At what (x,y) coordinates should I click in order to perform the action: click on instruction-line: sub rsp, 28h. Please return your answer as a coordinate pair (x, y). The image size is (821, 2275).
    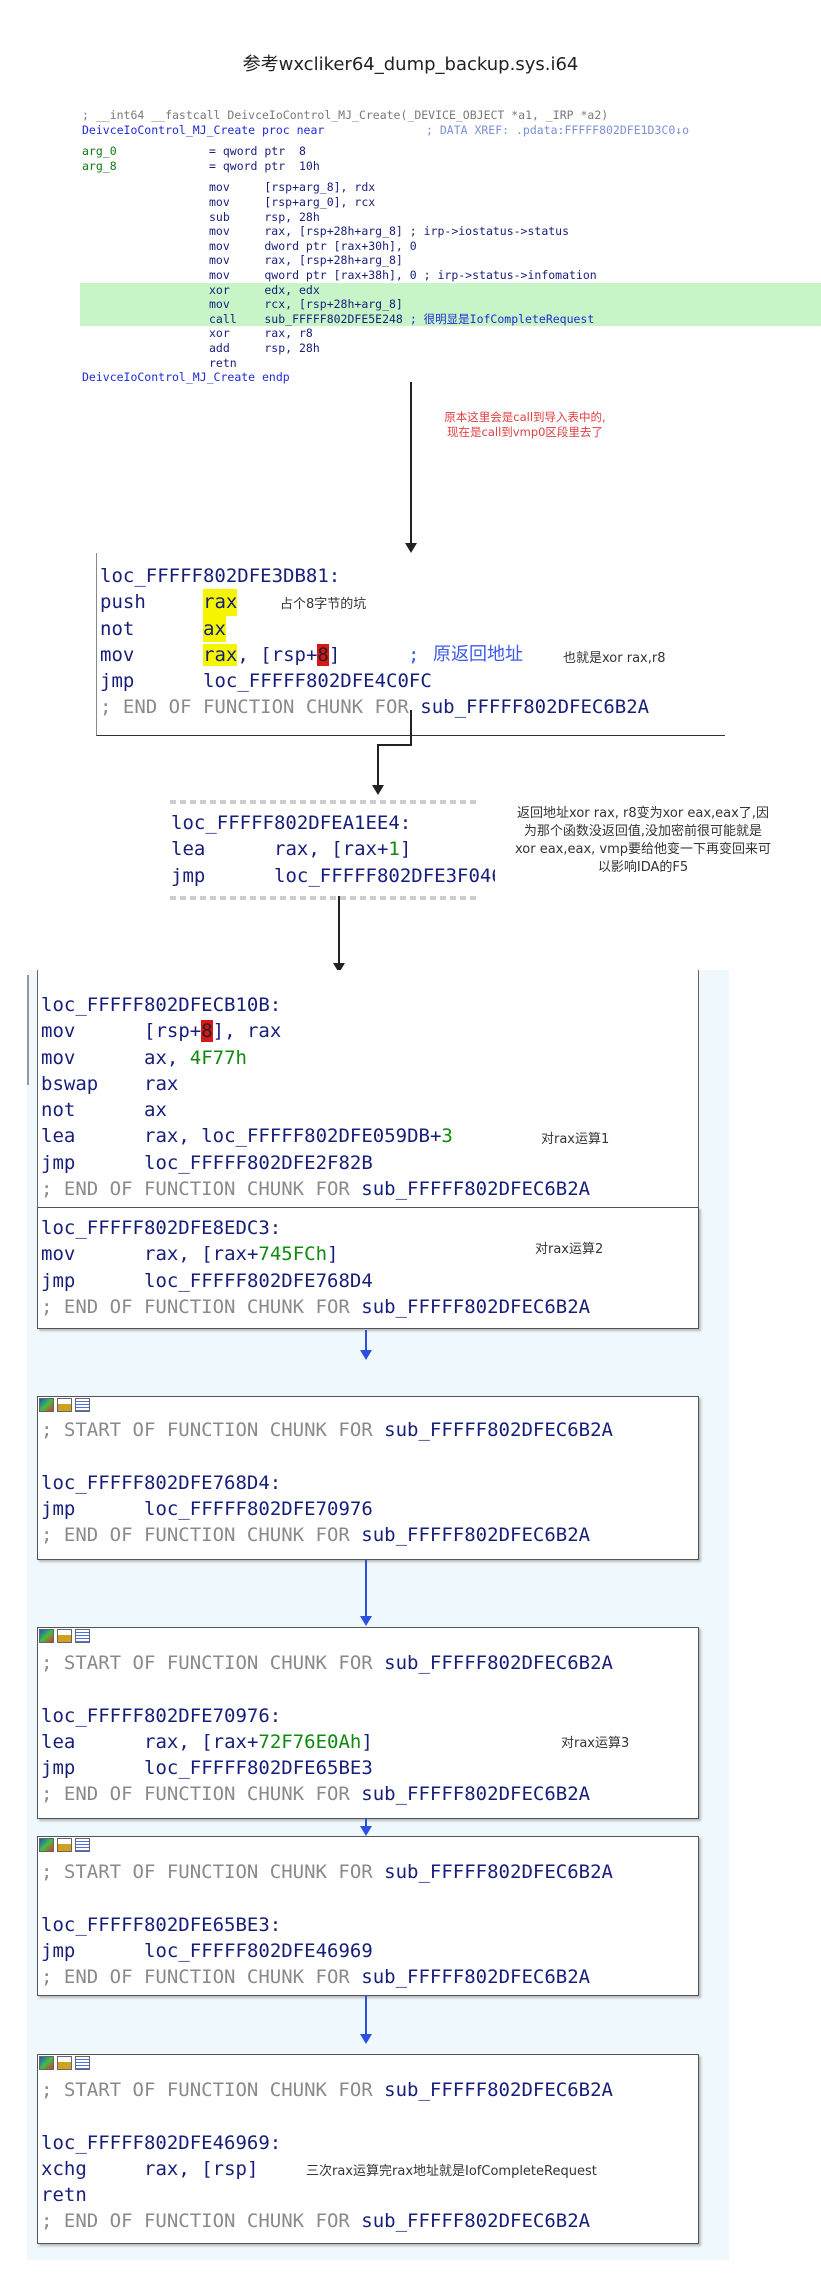
    Looking at the image, I should click on (264, 216).